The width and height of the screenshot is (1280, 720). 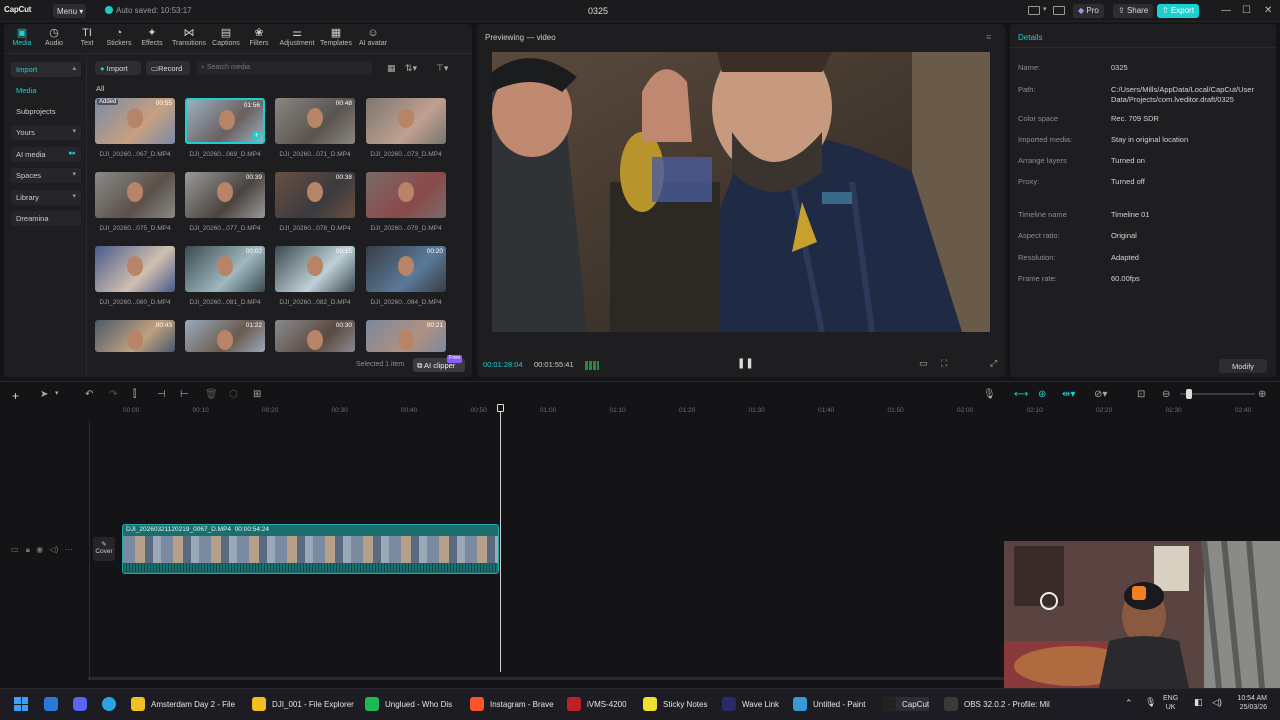 I want to click on language-indicator: ENG UK, so click(x=1170, y=703).